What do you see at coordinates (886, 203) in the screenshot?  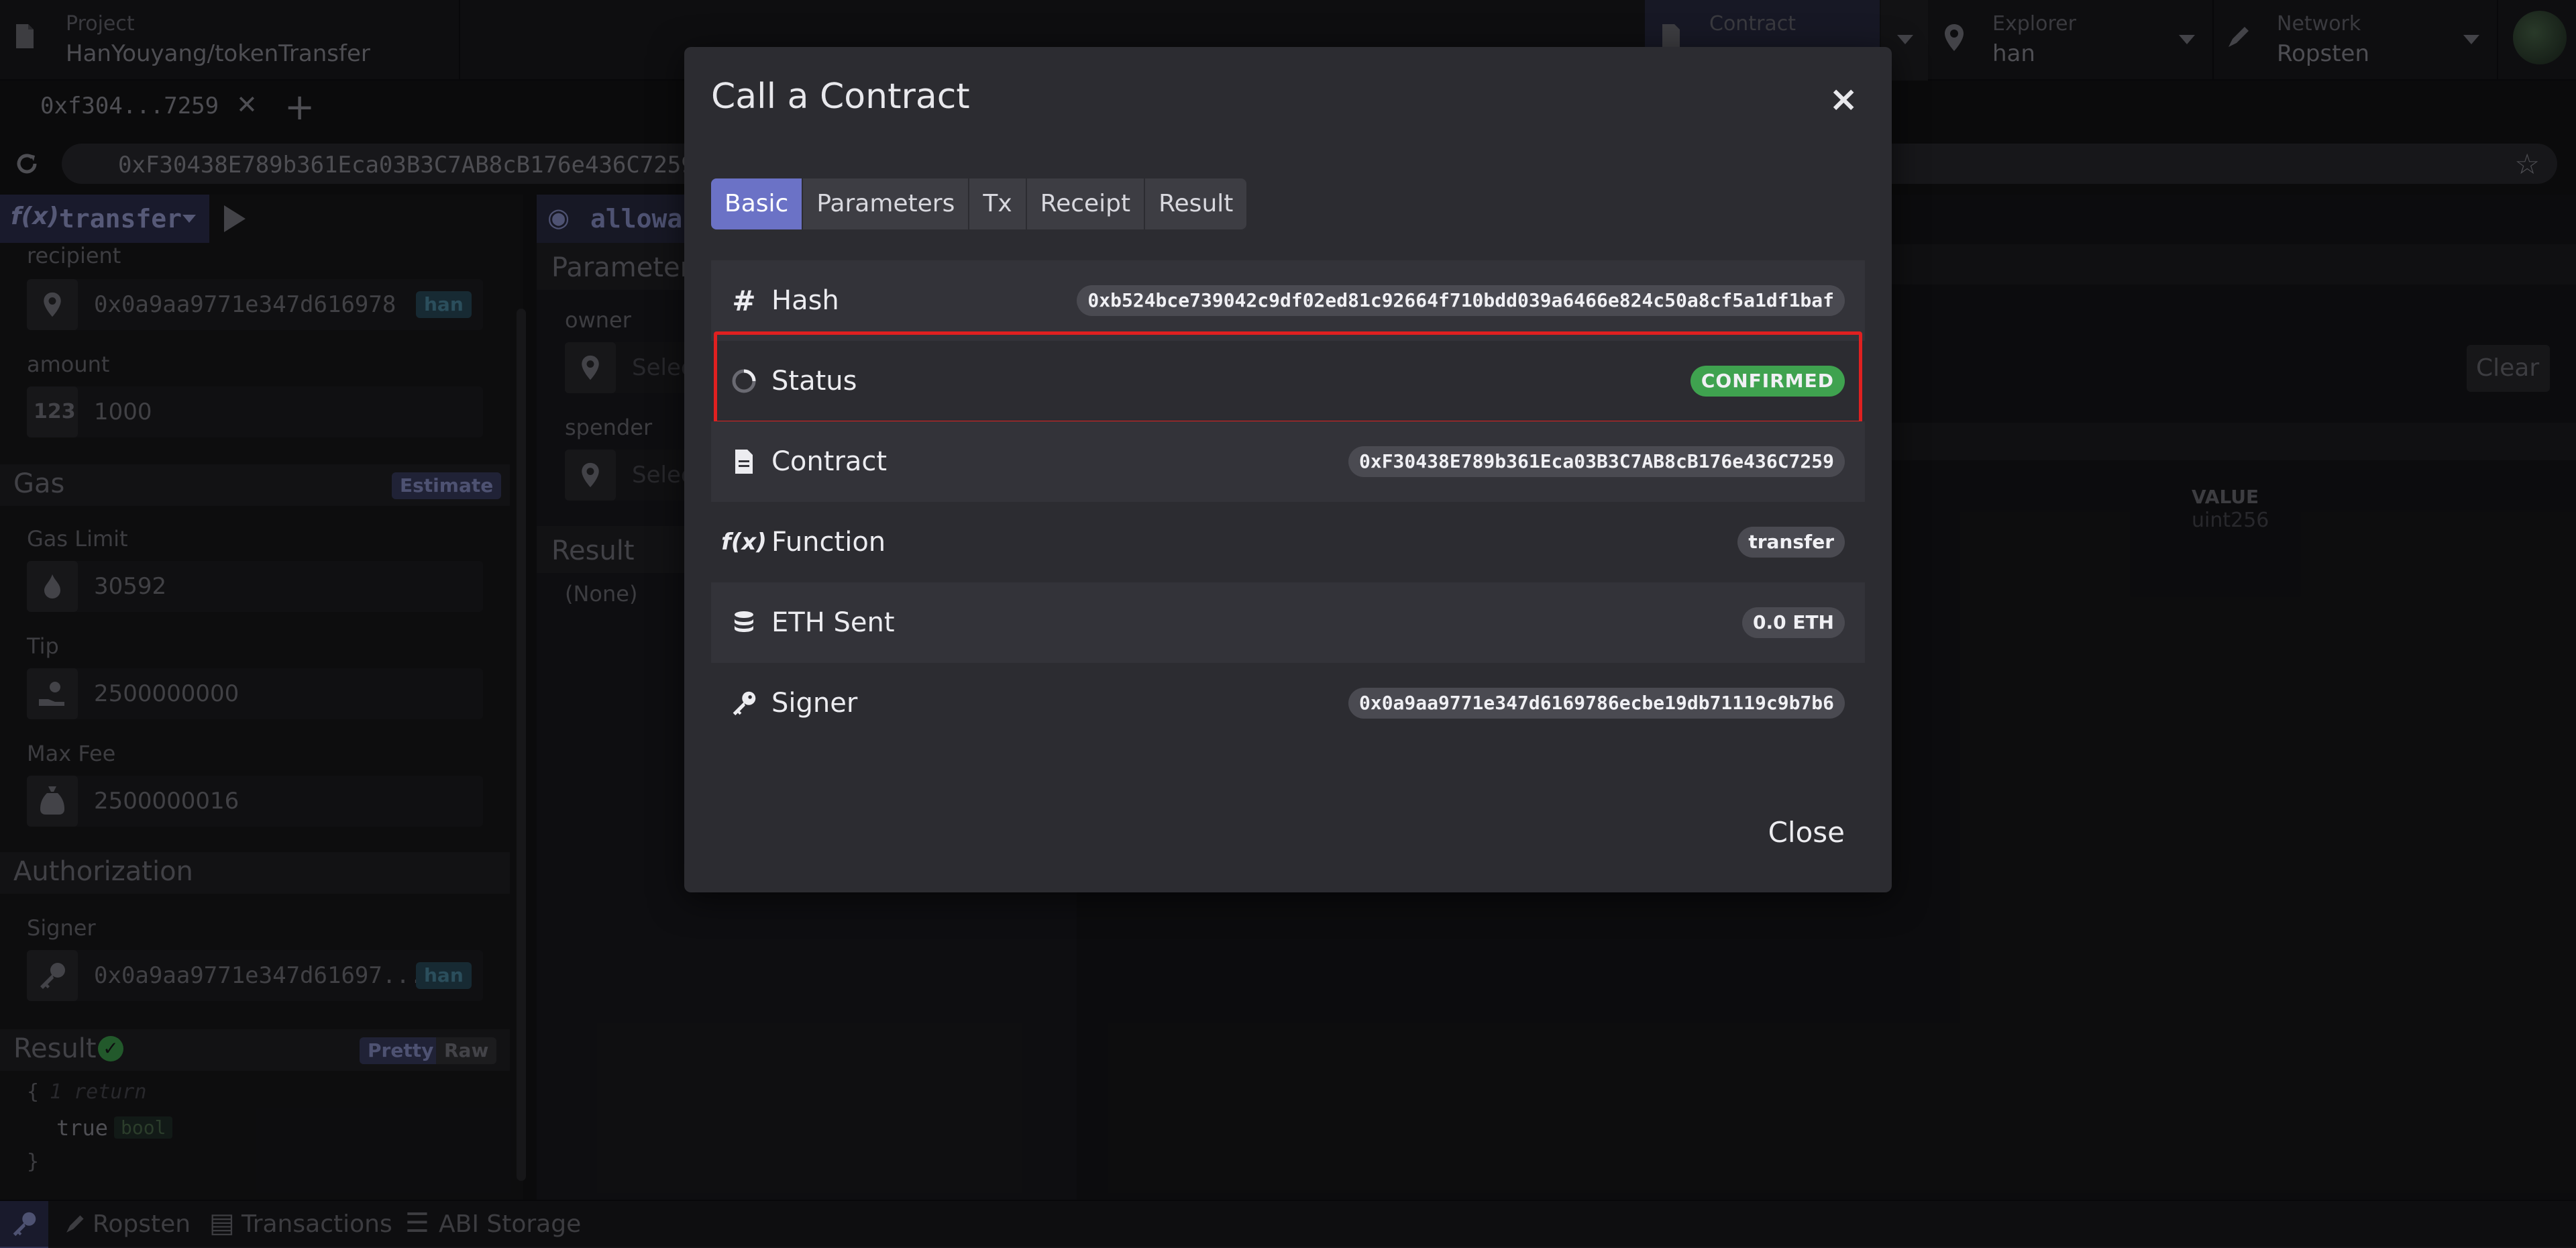 I see `tab-parameters: Parameters` at bounding box center [886, 203].